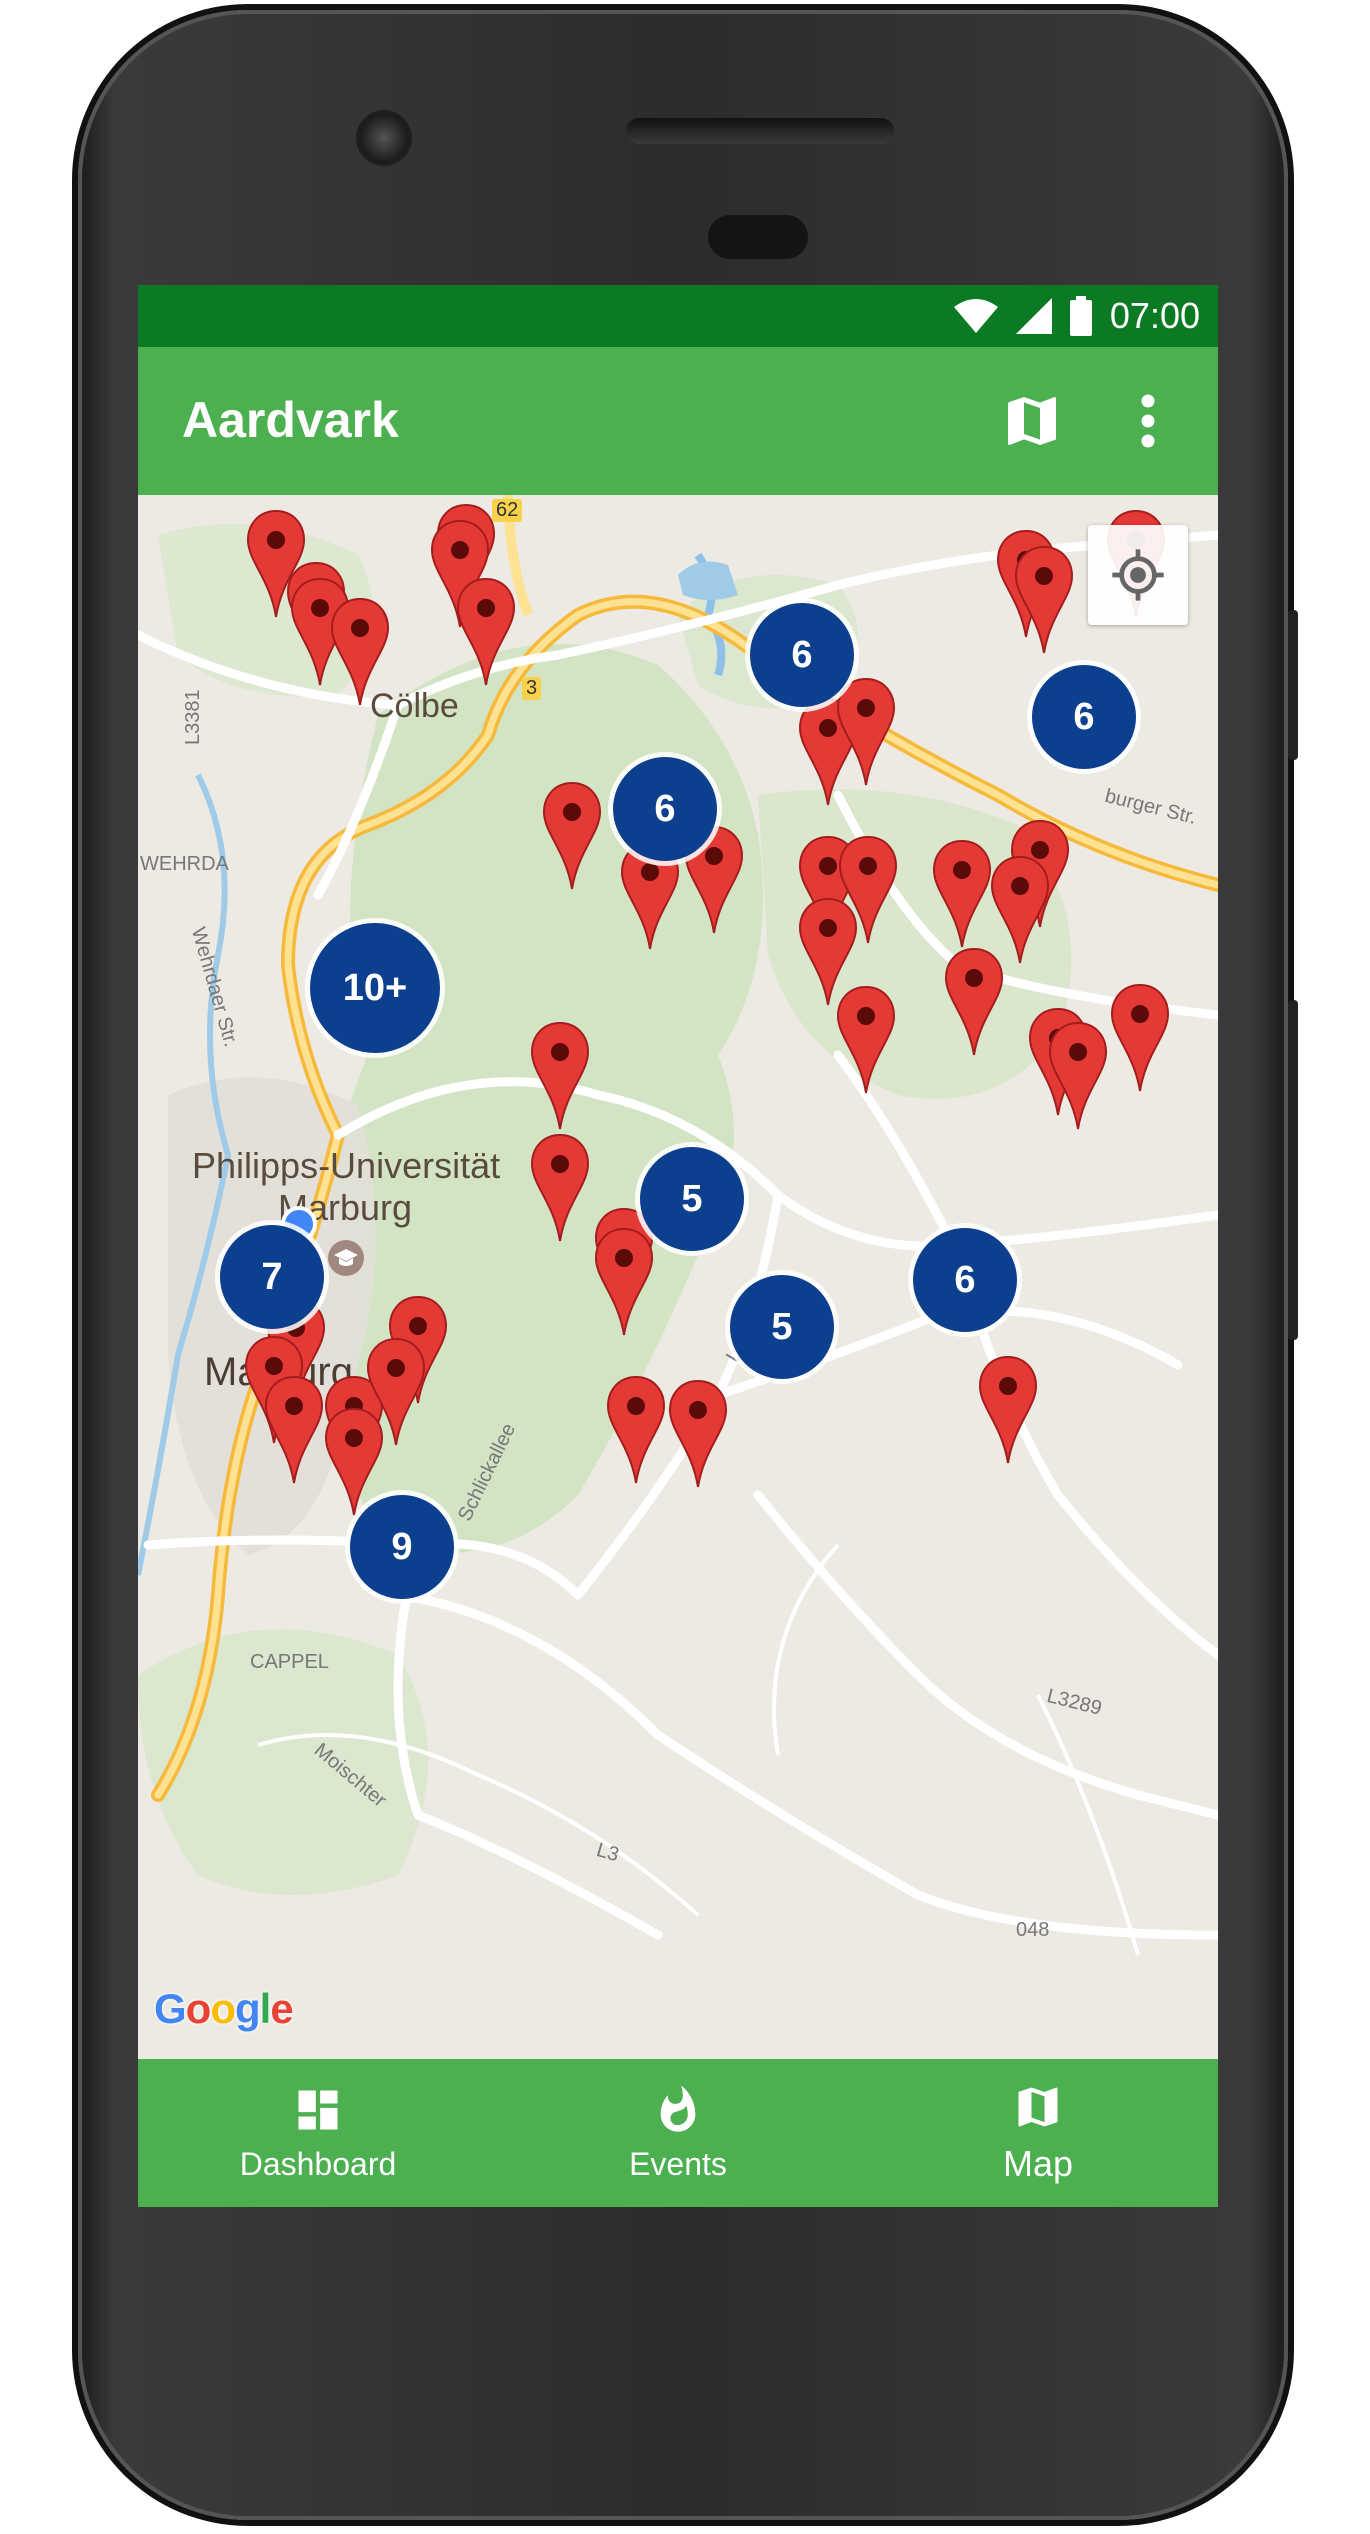 Image resolution: width=1370 pixels, height=2534 pixels. I want to click on google-logo: Google, so click(224, 2009).